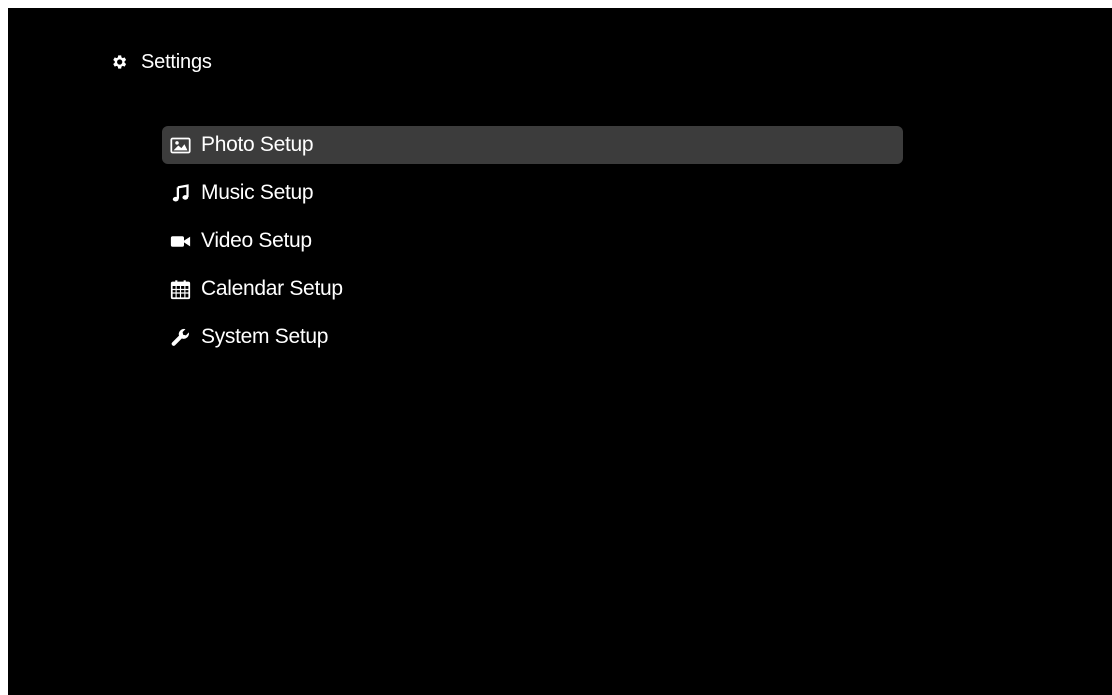  Describe the element at coordinates (256, 240) in the screenshot. I see `menu-item-label: Video Setup` at that location.